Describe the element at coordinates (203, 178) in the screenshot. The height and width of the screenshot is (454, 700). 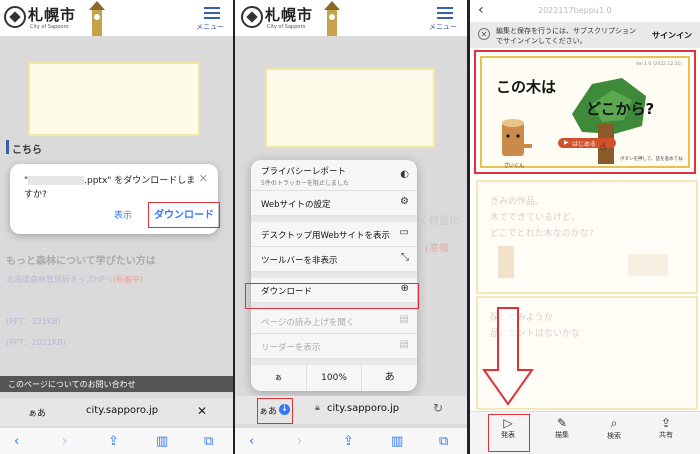
I see `close-icon: ✕` at that location.